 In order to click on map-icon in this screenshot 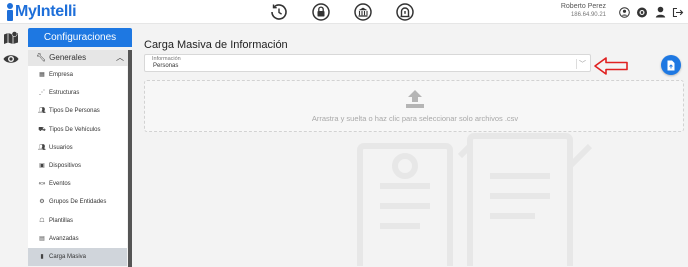, I will do `click(11, 38)`.